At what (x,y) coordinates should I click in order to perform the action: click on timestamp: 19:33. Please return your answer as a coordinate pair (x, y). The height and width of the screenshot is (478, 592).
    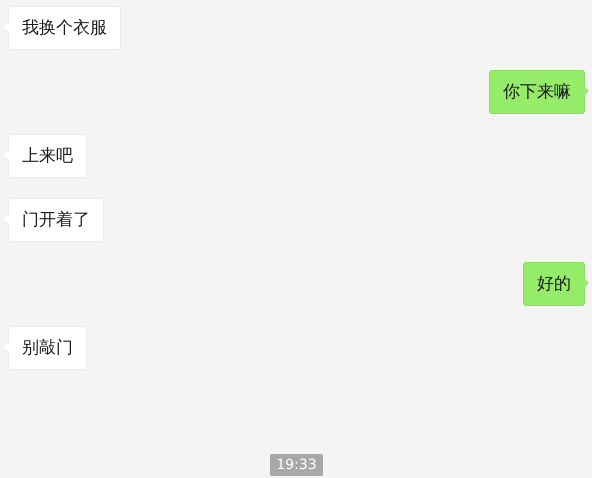
    Looking at the image, I should click on (296, 465).